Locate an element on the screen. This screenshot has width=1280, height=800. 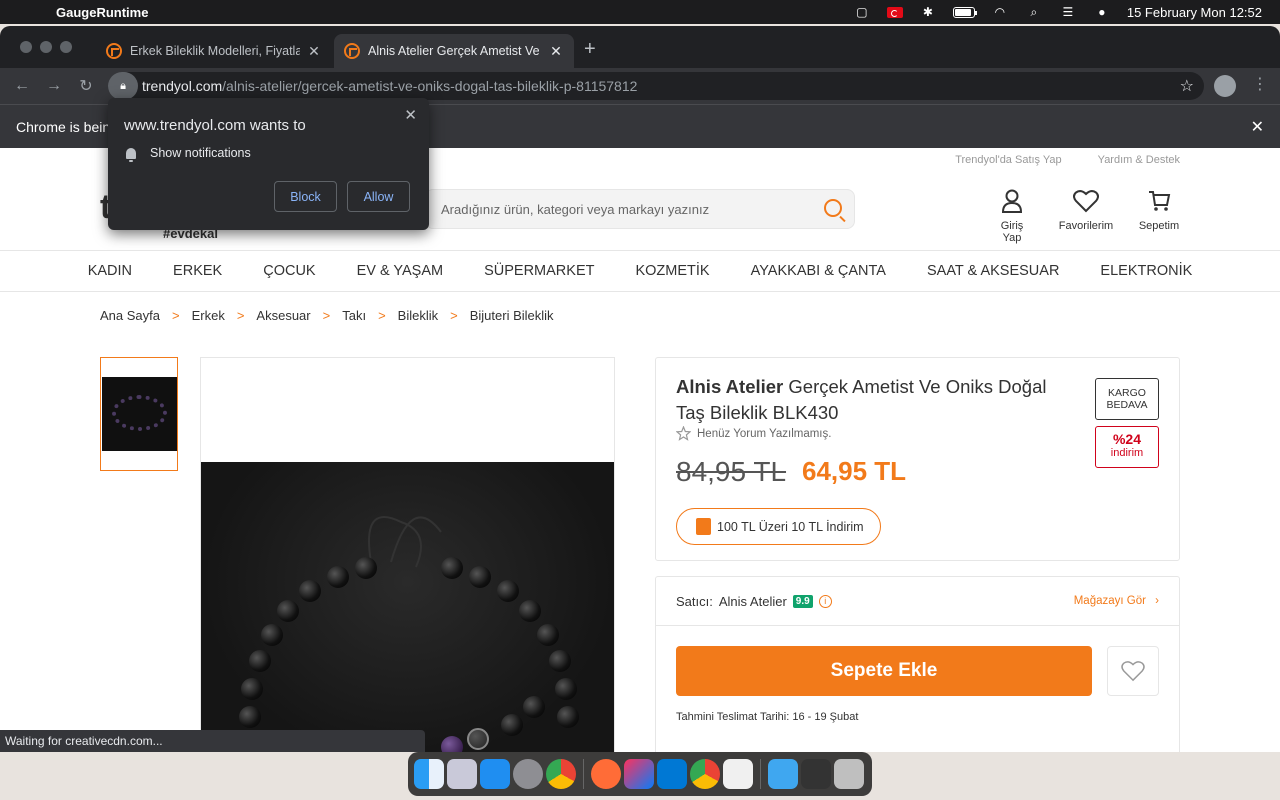
cart-icon is located at coordinates (1159, 201).